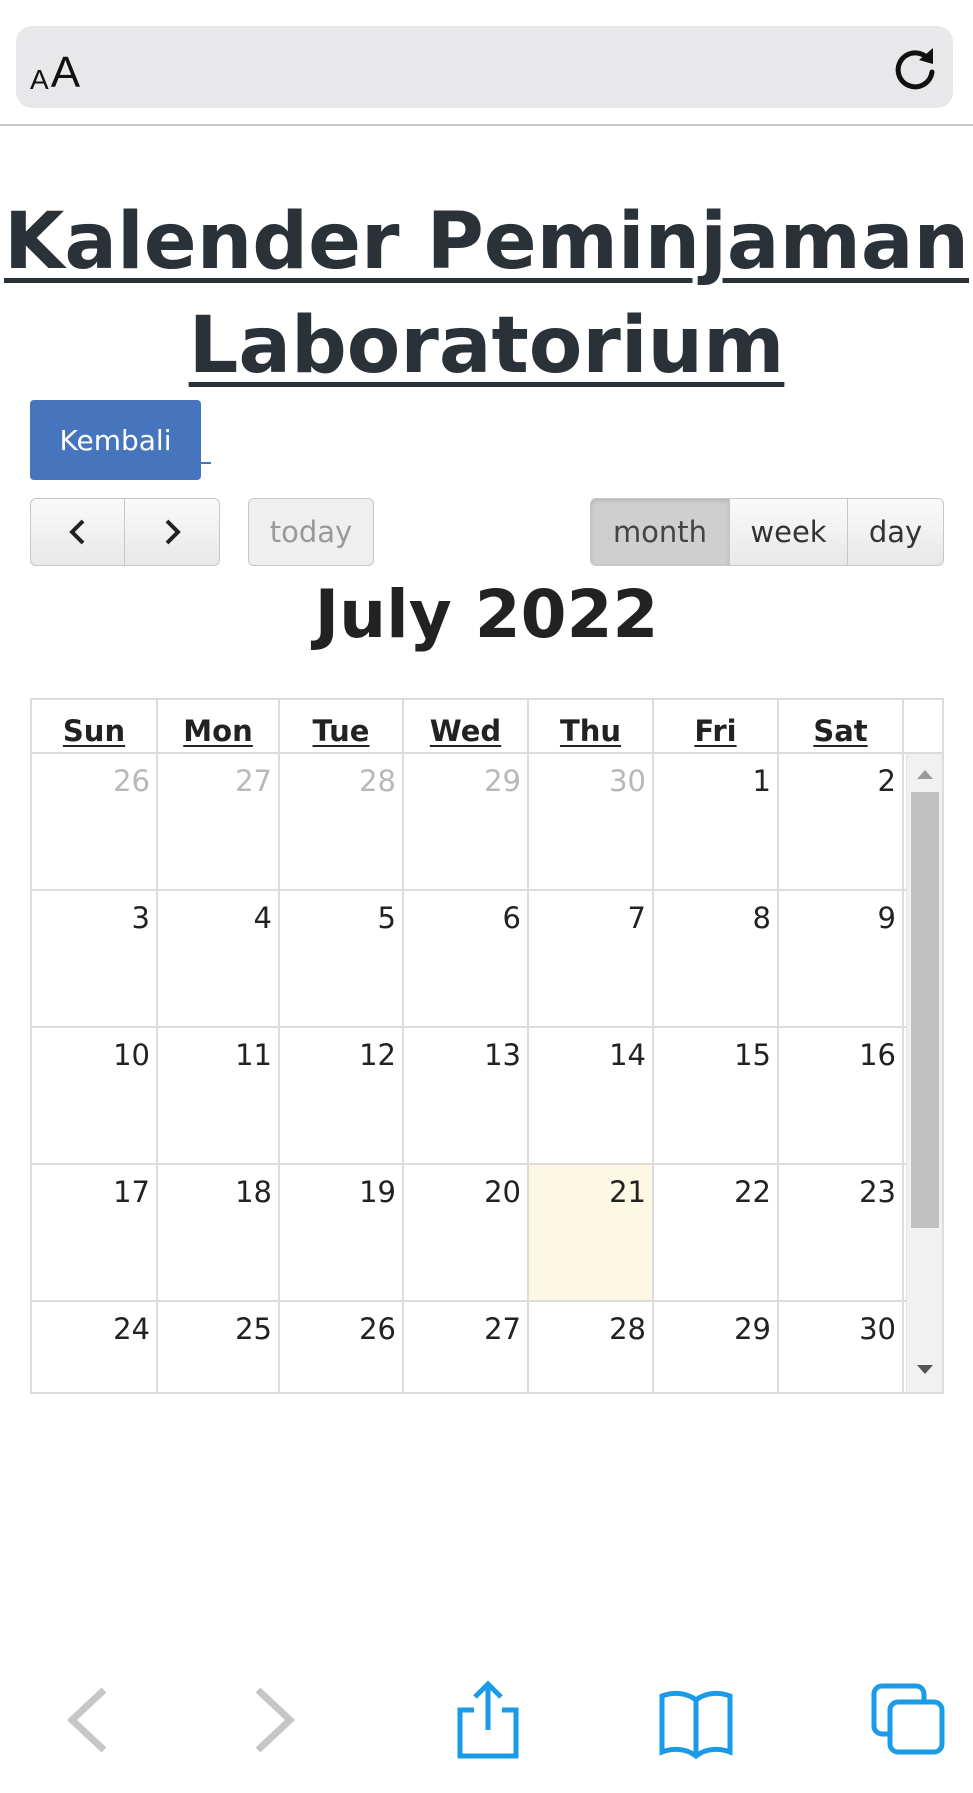 Image resolution: width=973 pixels, height=1793 pixels. I want to click on today-button: today, so click(311, 532).